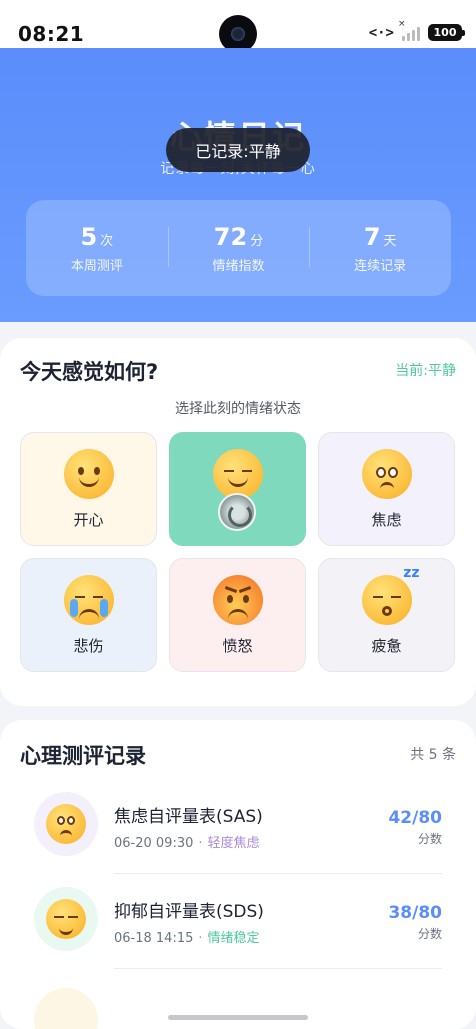 This screenshot has width=476, height=1029. I want to click on record-meta: 06-20 09:30 · 轻度焦虑, so click(187, 843).